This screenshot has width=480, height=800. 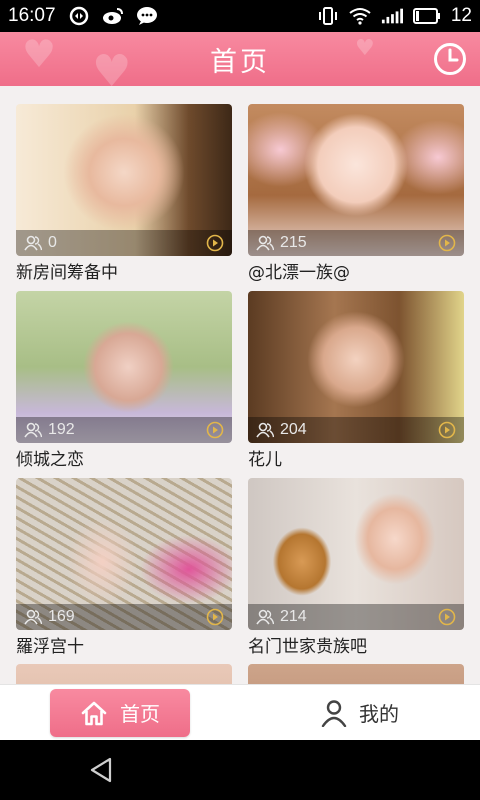 I want to click on sync-icon, so click(x=79, y=16).